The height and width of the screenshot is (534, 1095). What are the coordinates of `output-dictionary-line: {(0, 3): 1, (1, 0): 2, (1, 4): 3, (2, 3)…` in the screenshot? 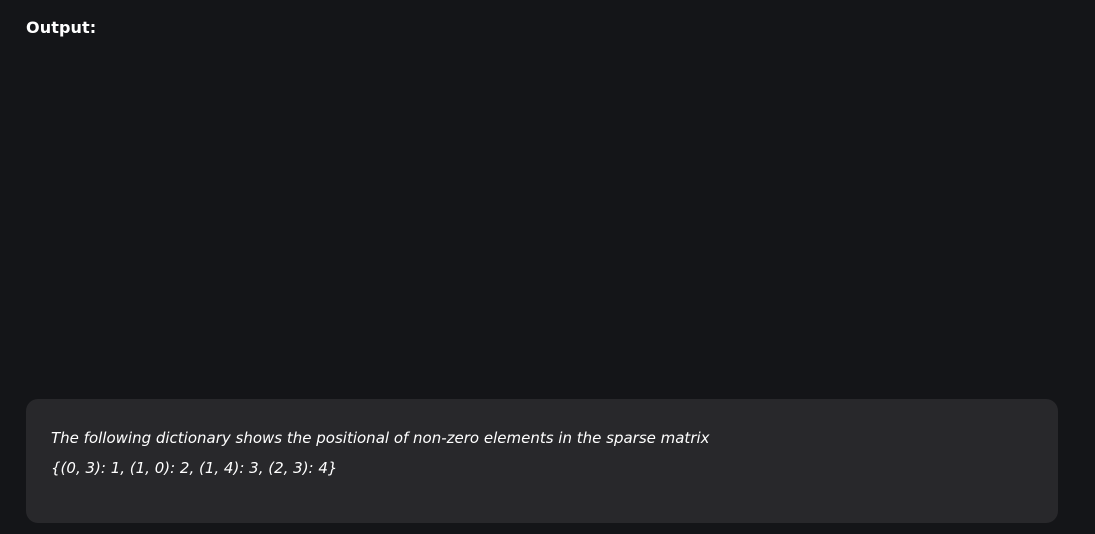 It's located at (194, 468).